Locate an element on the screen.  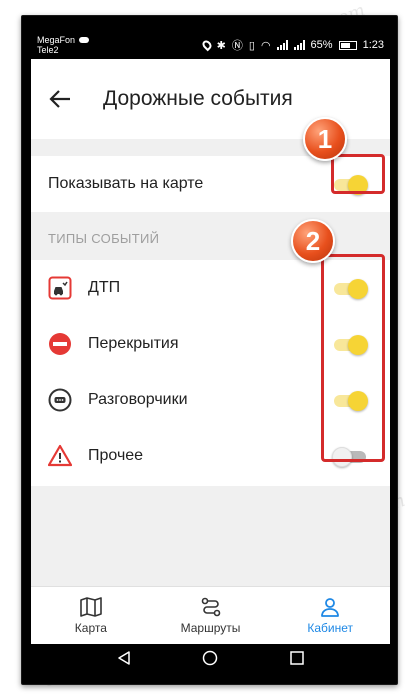
bottom-navigation: Карта Маршруты Кабинет is located at coordinates (210, 615).